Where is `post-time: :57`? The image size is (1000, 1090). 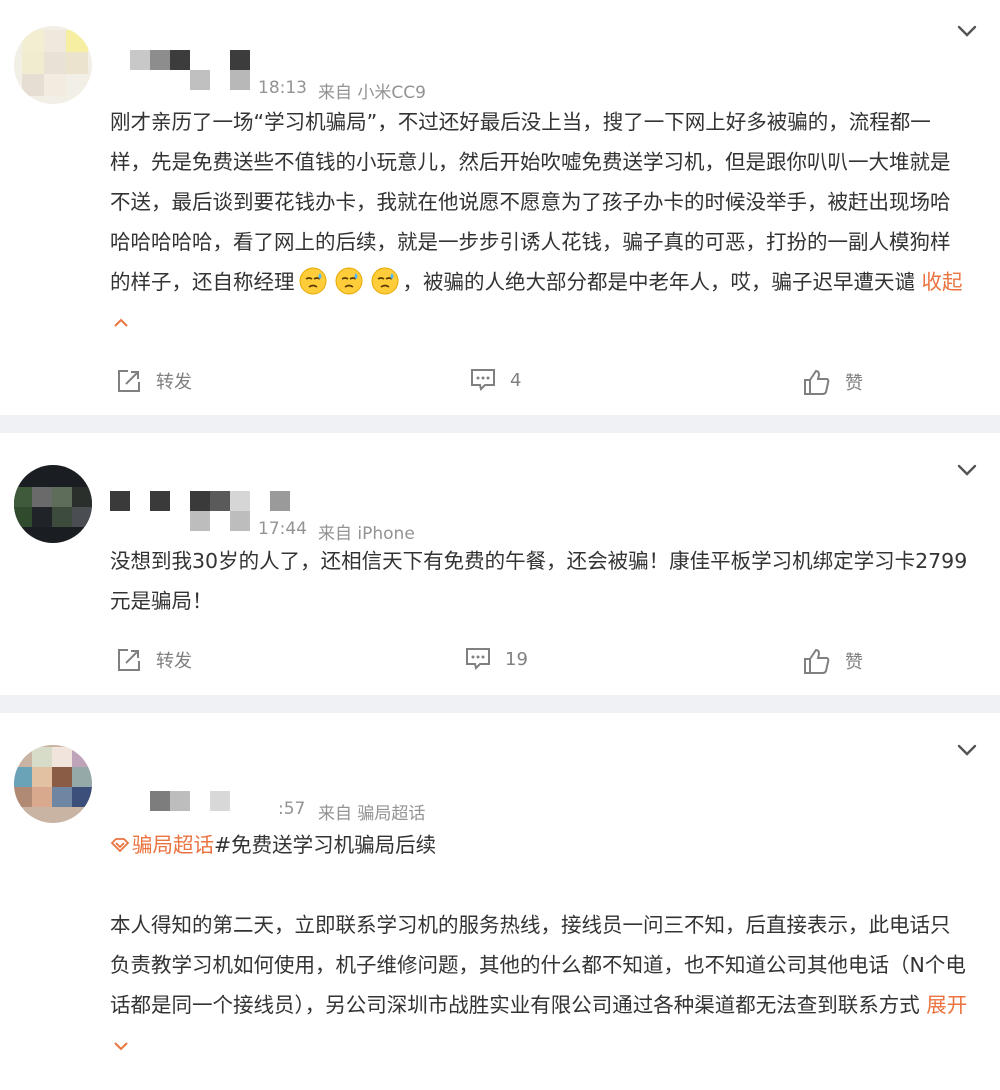
post-time: :57 is located at coordinates (291, 809).